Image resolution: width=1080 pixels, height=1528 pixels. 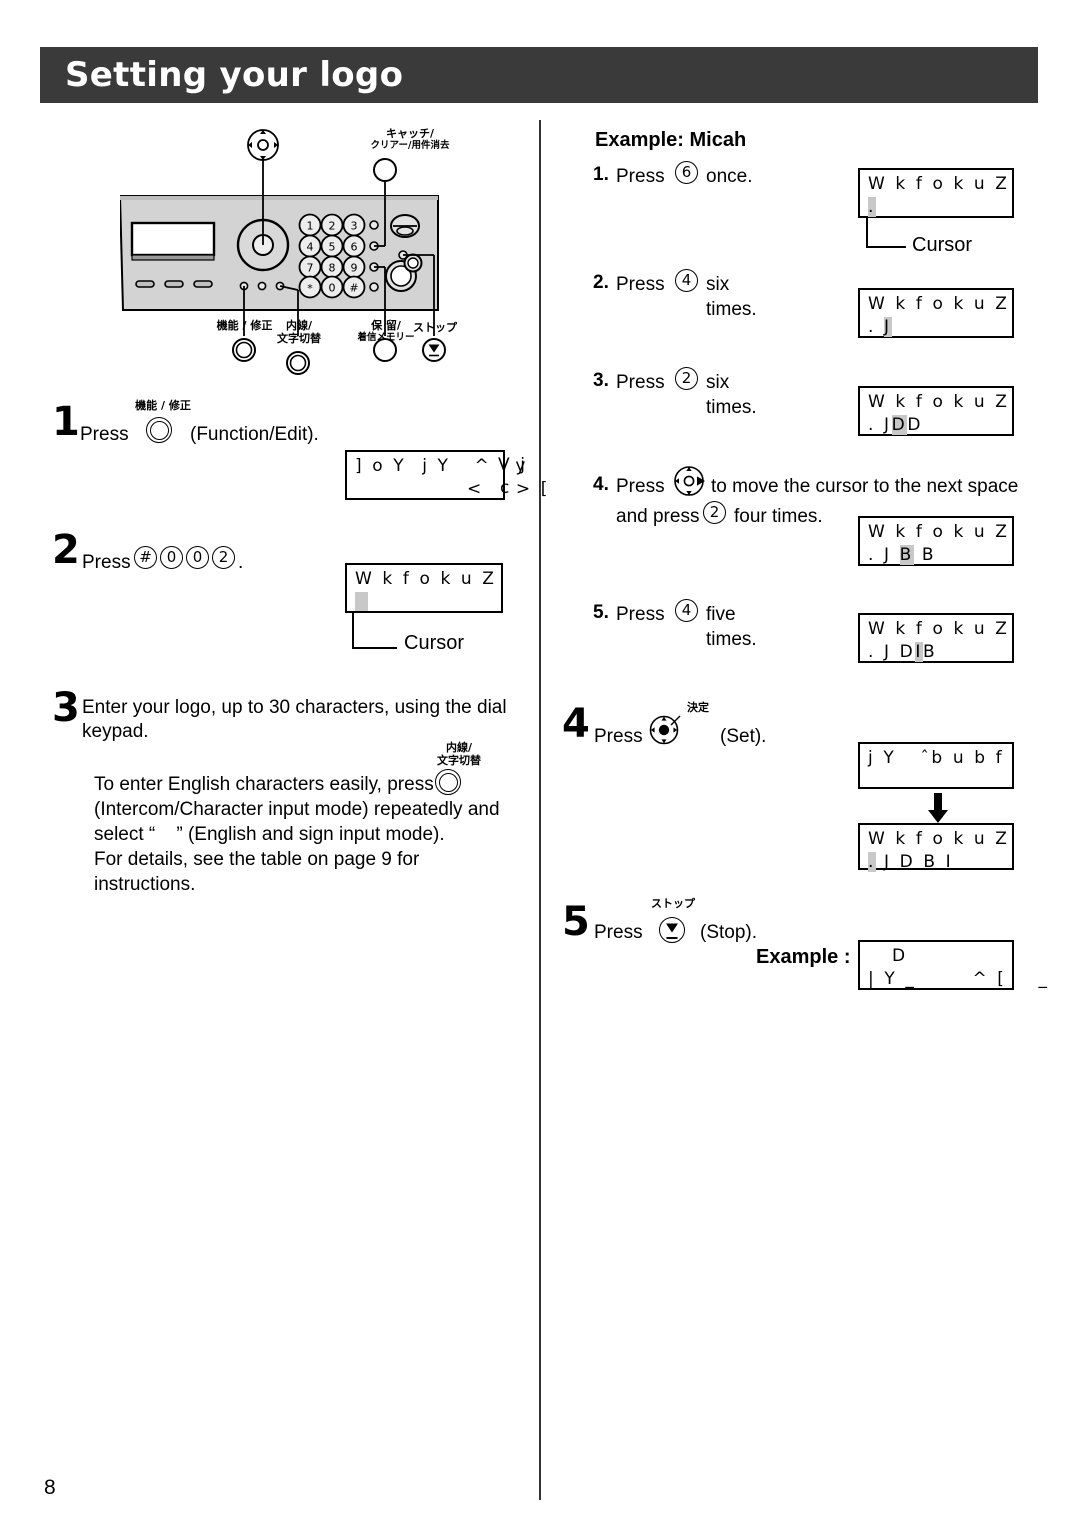 I want to click on lcd-line-2-pre: . J, so click(x=880, y=425).